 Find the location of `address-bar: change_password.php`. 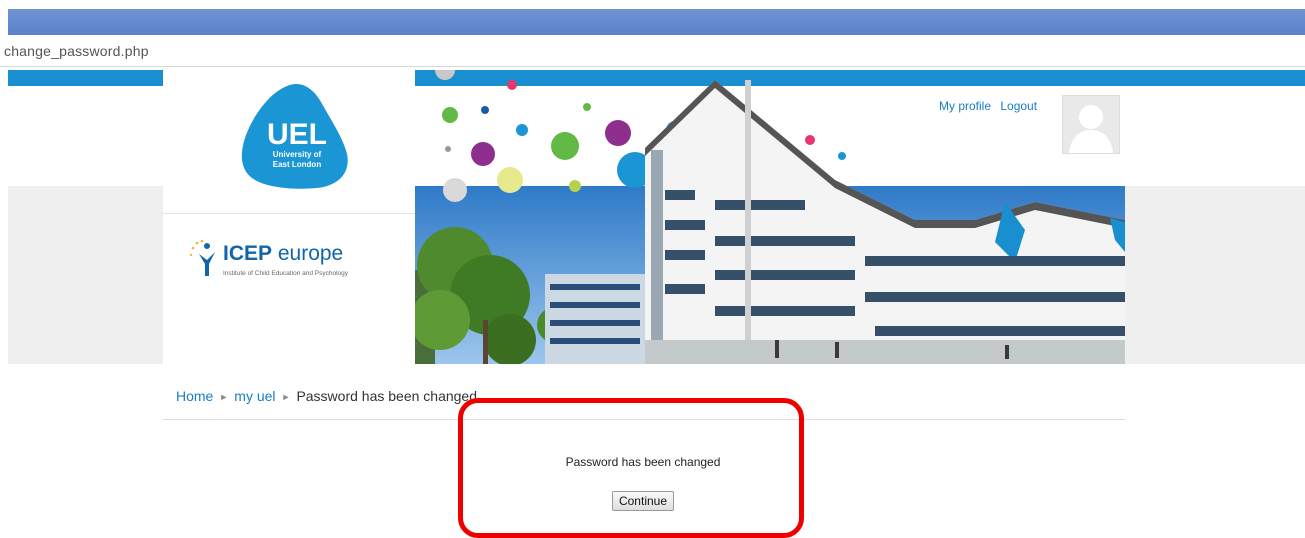

address-bar: change_password.php is located at coordinates (652, 52).